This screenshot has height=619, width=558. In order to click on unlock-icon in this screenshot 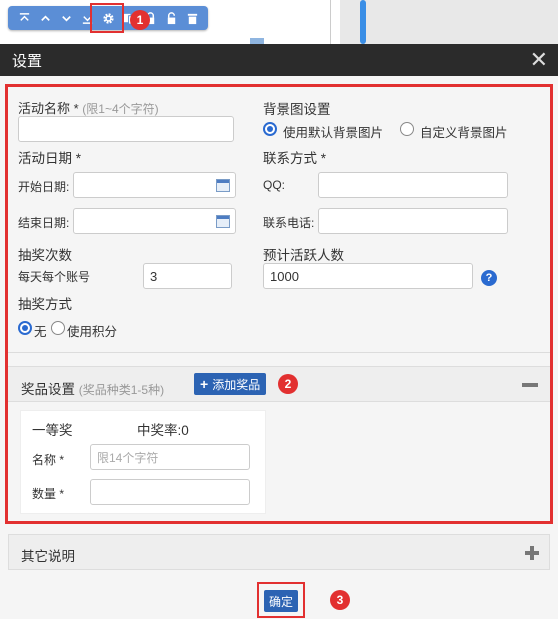, I will do `click(171, 18)`.